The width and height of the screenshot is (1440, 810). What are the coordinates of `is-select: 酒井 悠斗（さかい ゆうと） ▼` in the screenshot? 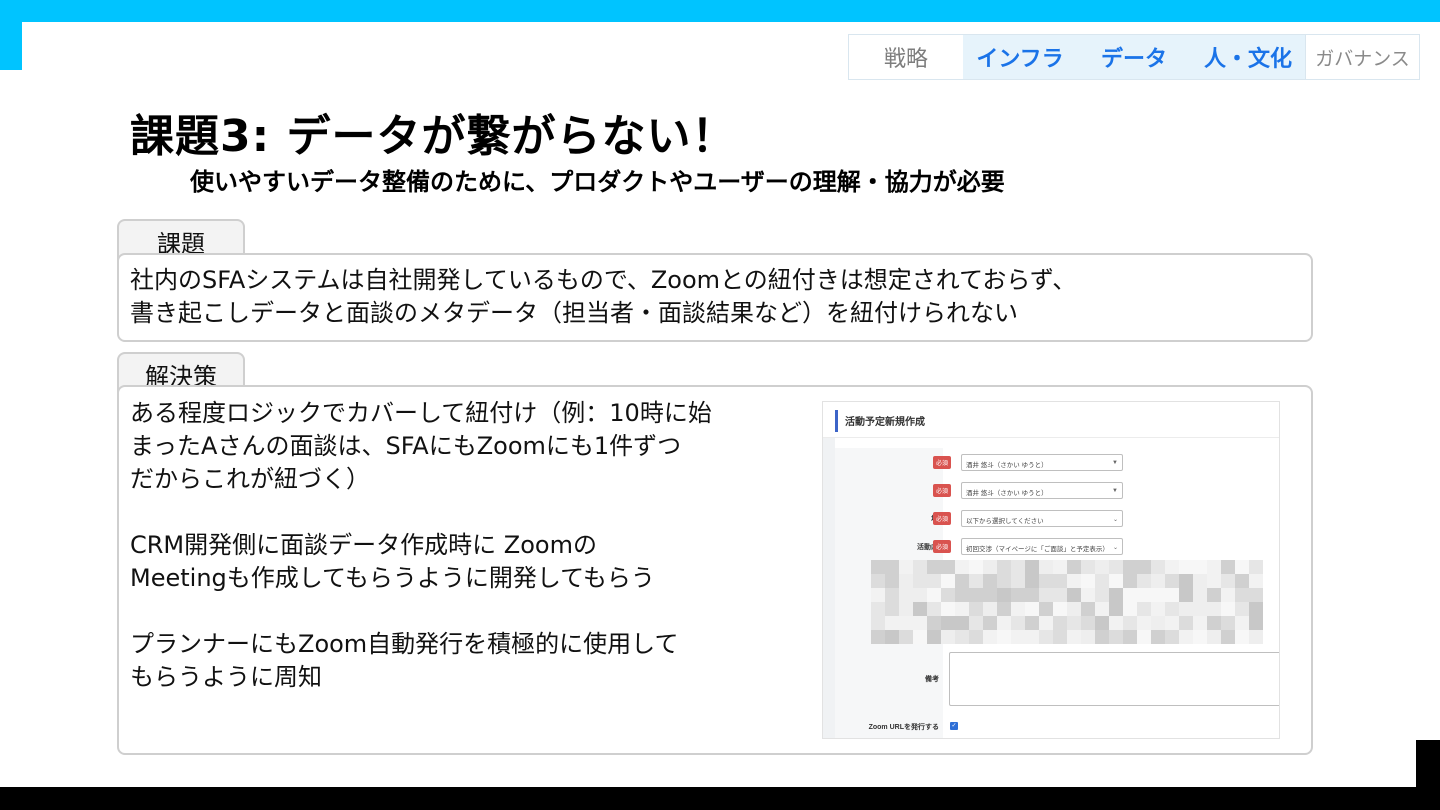 It's located at (1042, 462).